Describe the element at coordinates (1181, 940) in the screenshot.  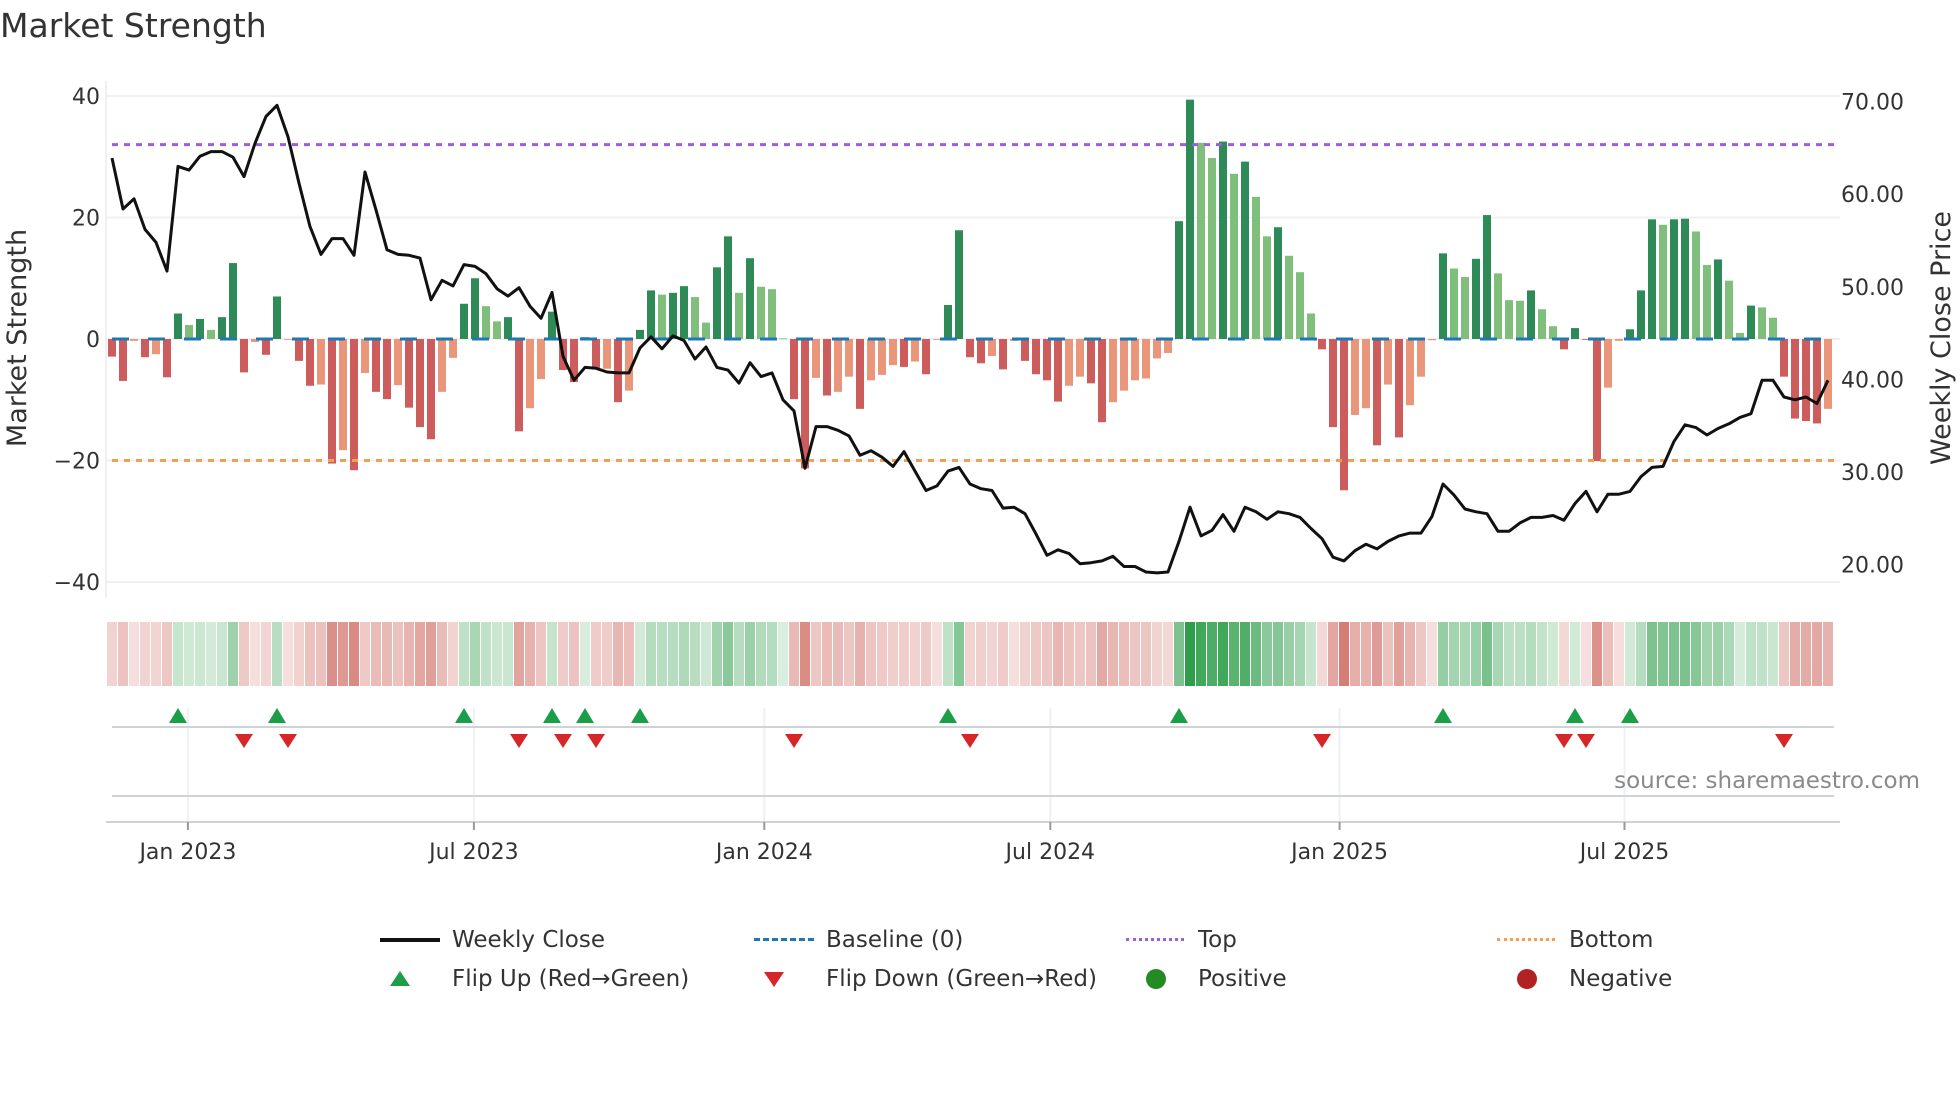
I see `legend-item-top: Top` at that location.